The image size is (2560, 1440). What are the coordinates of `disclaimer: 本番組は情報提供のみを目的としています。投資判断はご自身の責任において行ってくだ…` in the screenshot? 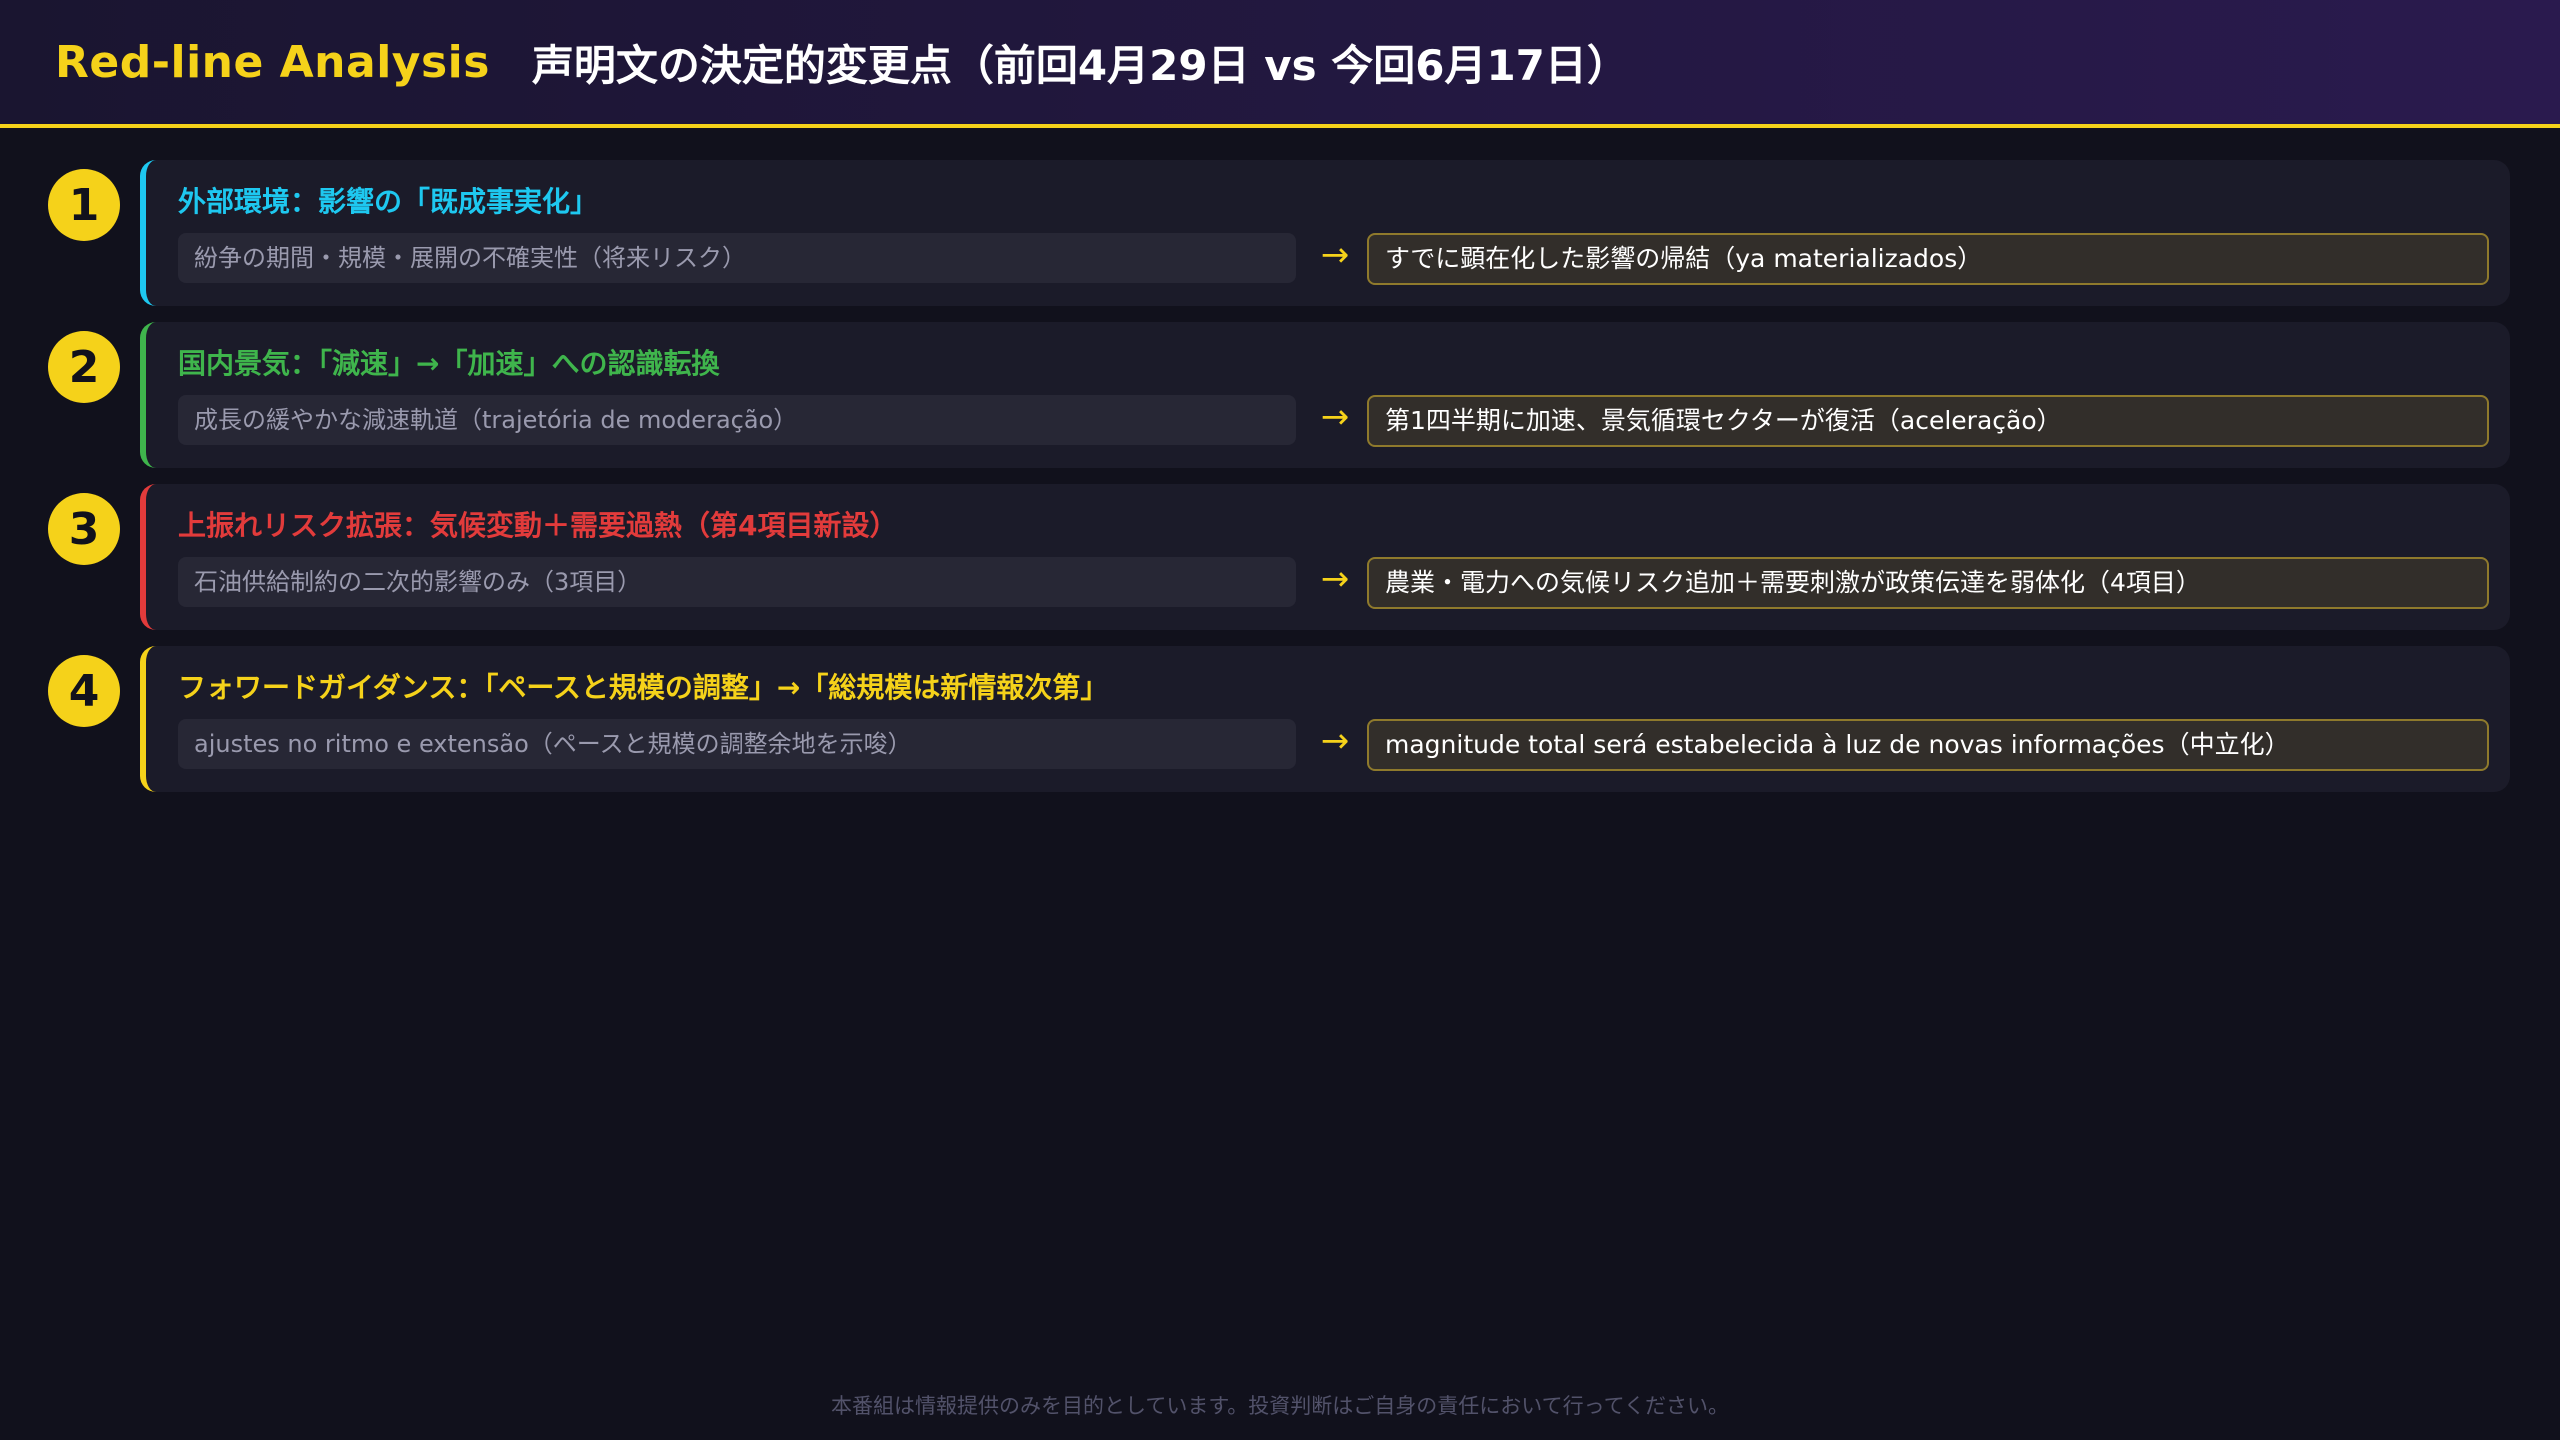 It's located at (1280, 1406).